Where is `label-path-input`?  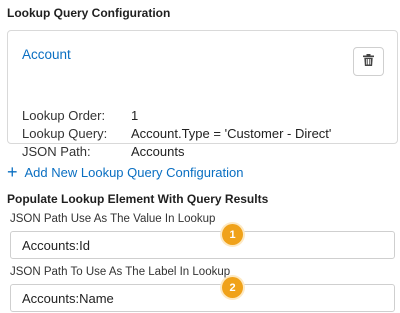 label-path-input is located at coordinates (202, 298).